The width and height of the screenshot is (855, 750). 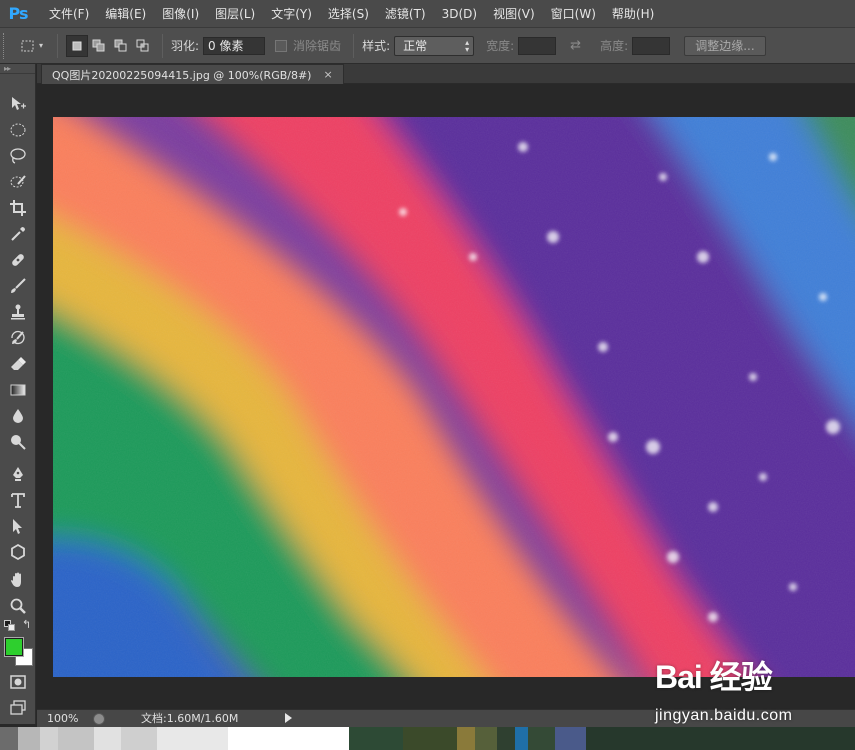 I want to click on shape-tool-icon, so click(x=18, y=552).